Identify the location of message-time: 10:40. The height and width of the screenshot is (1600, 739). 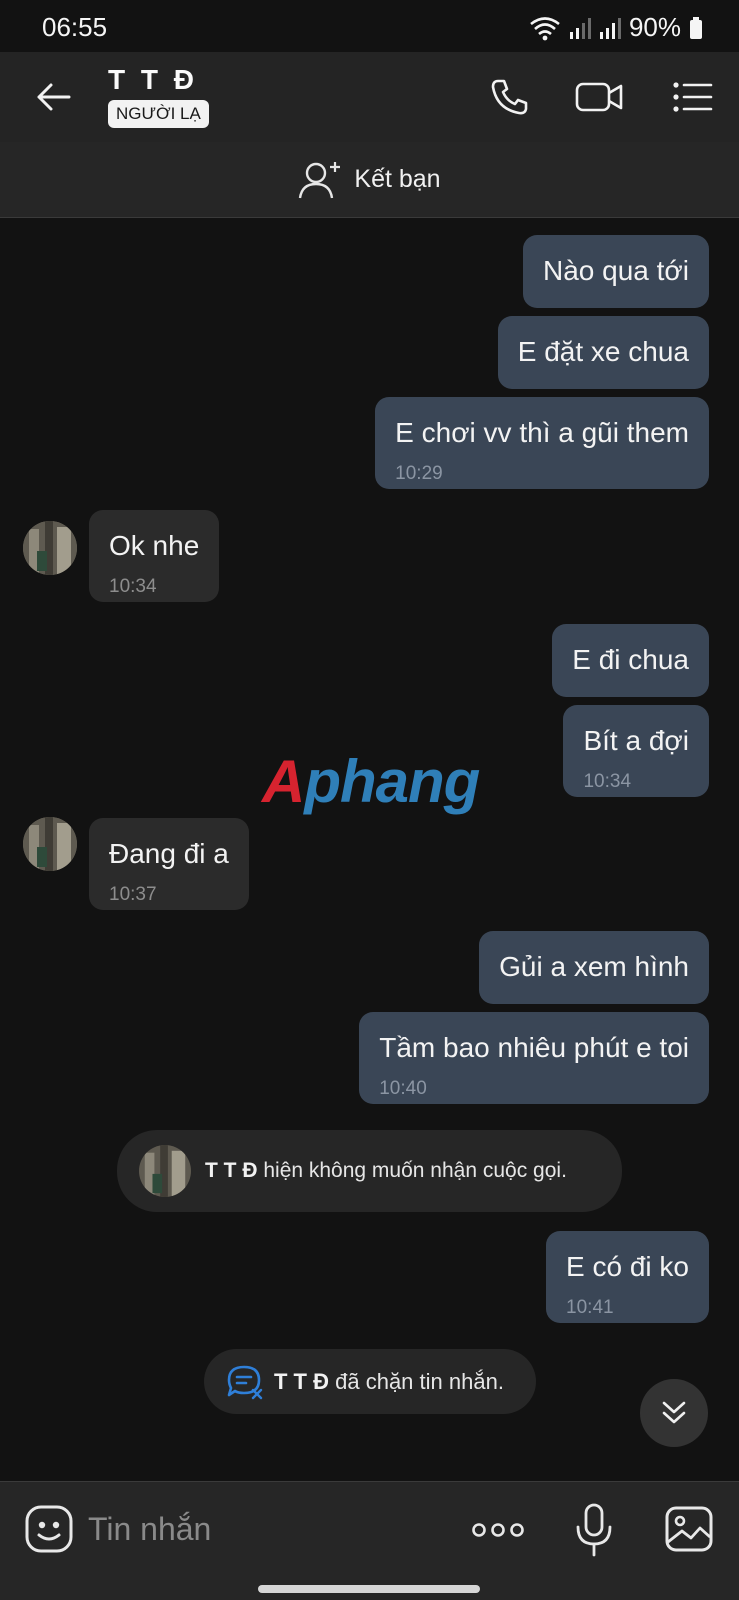
(403, 1088).